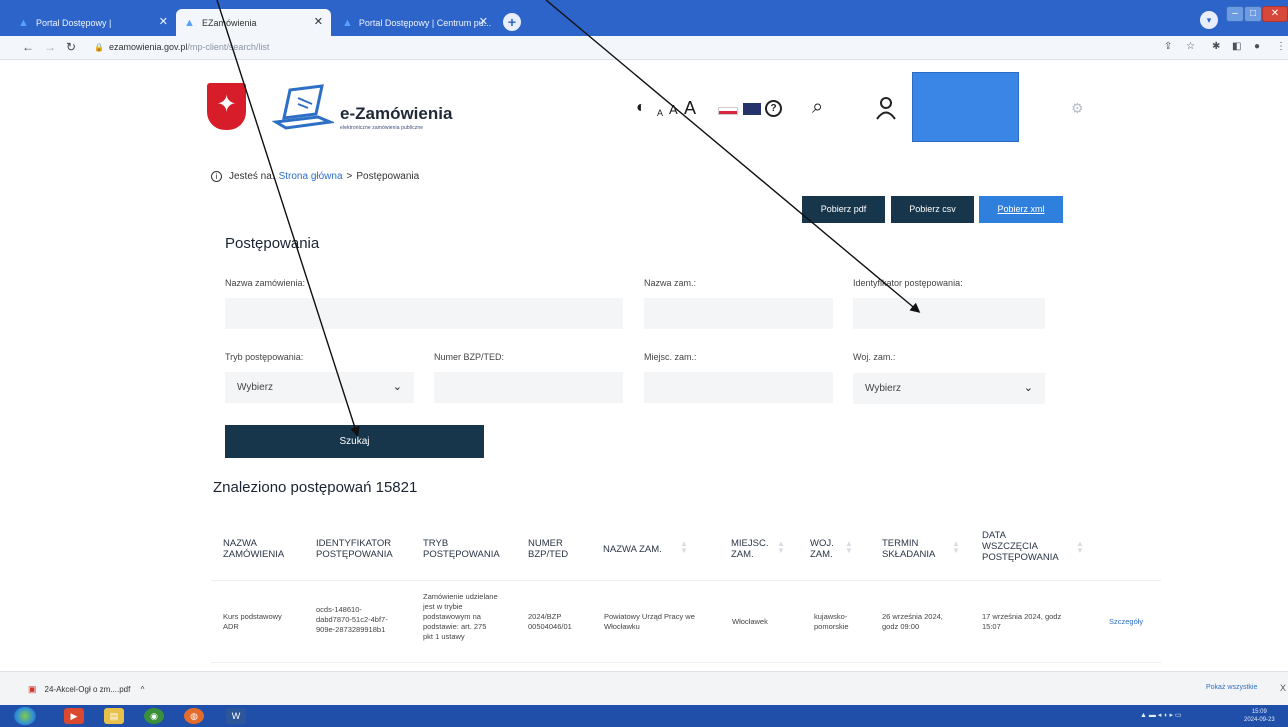 The height and width of the screenshot is (727, 1288). I want to click on tab-title: Portal Dostępowy |, so click(74, 22).